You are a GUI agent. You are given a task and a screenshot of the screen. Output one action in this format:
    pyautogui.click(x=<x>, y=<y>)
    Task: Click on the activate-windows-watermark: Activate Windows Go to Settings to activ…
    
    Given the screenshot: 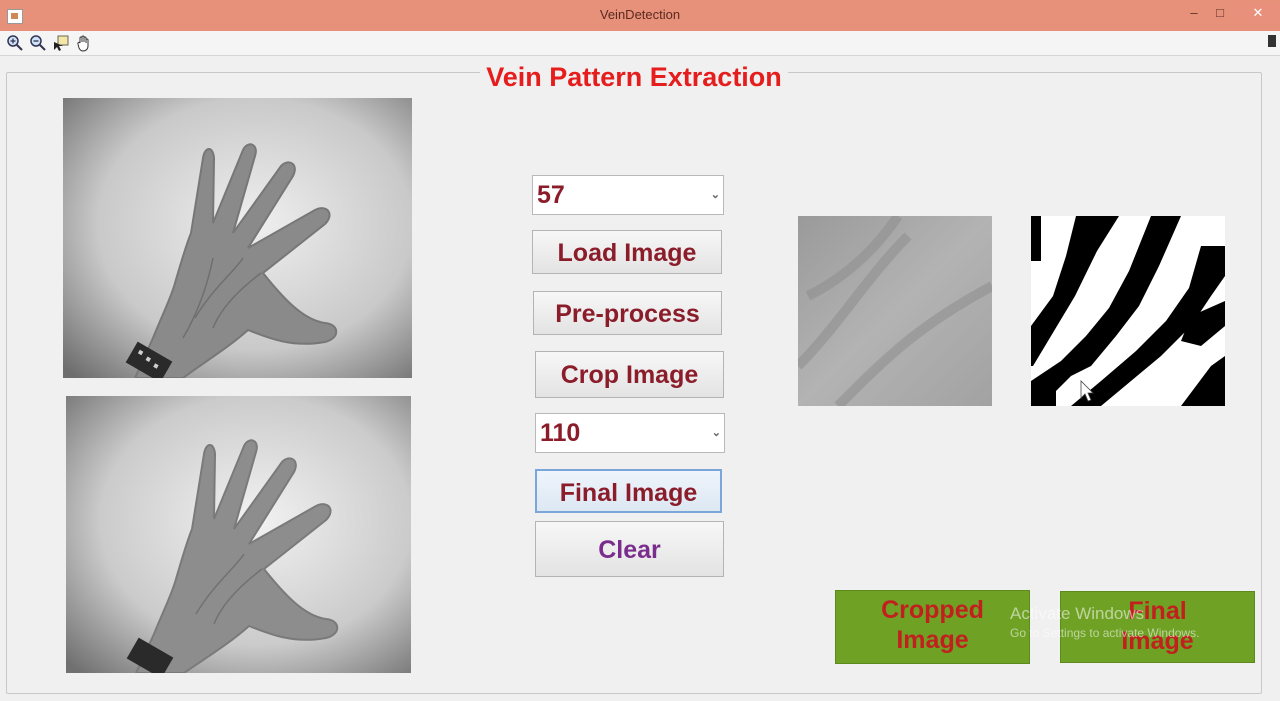 What is the action you would take?
    pyautogui.click(x=1104, y=622)
    